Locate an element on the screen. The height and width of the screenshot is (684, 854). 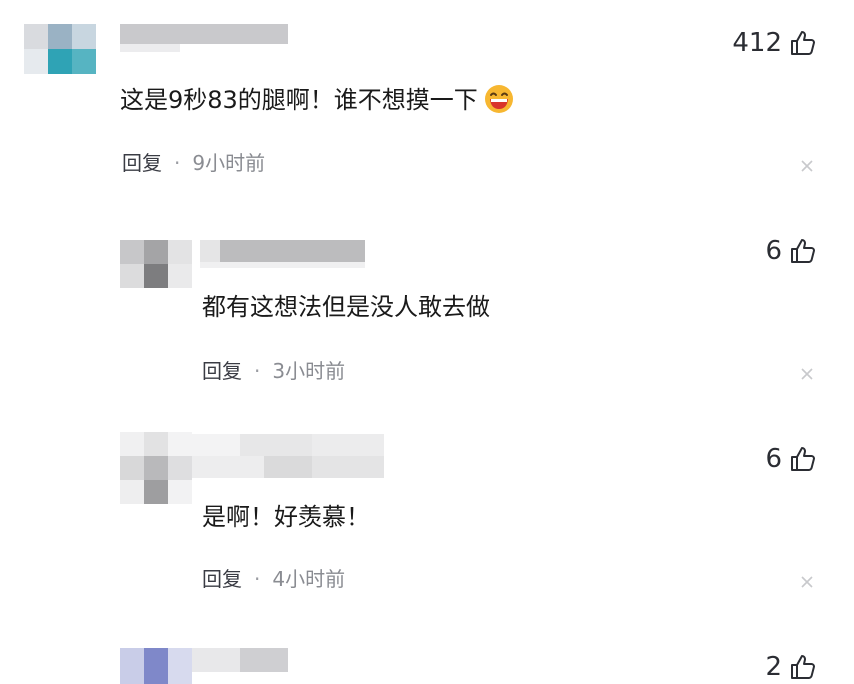
like-count: 2 is located at coordinates (773, 667).